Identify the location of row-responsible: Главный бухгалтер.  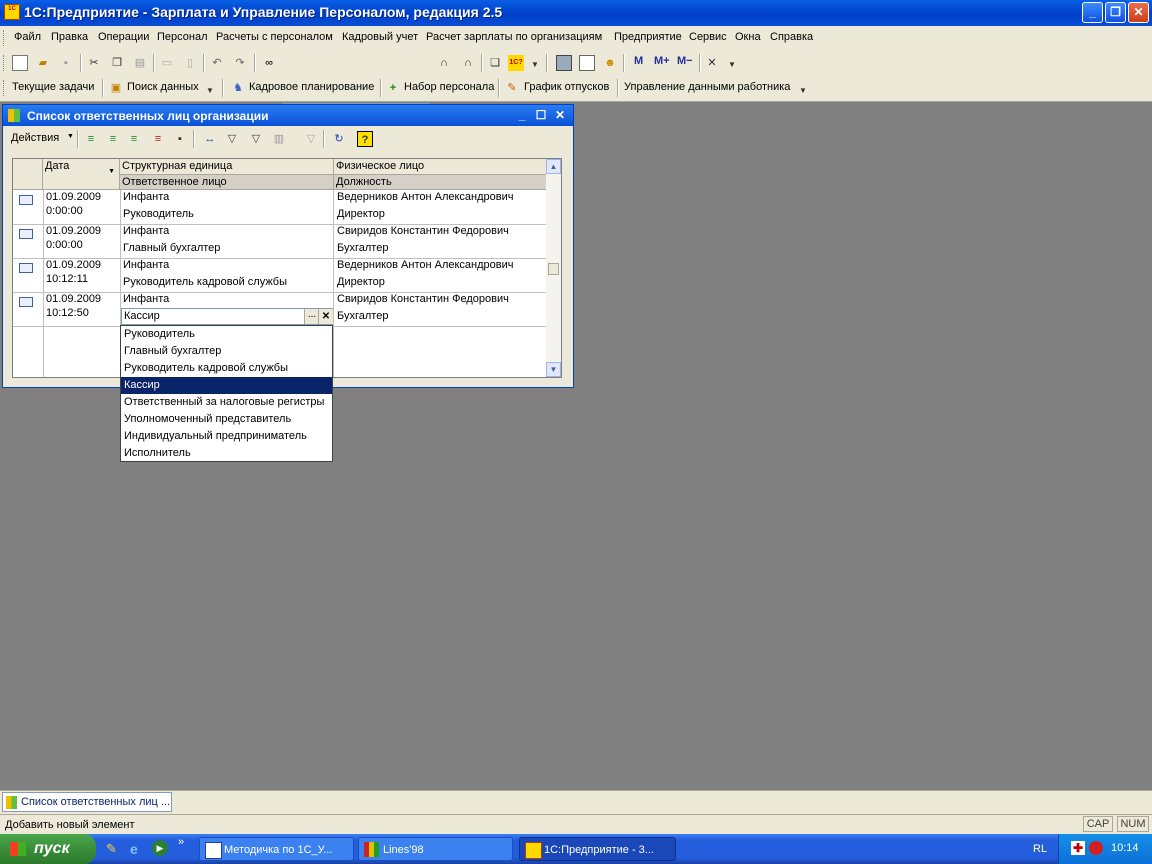
(170, 248).